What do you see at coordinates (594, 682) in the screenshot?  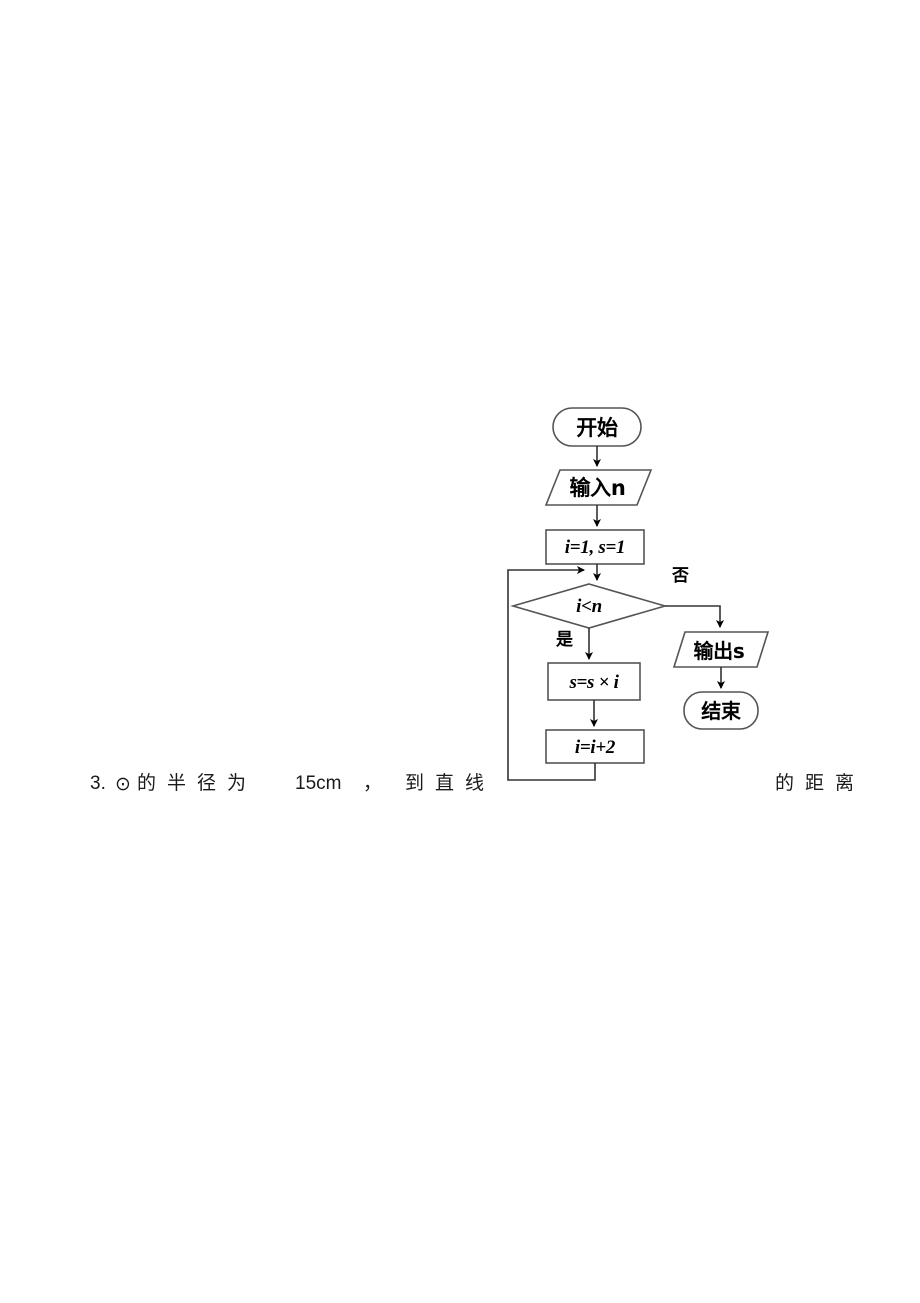 I see `node-label-multiply: s=s × i` at bounding box center [594, 682].